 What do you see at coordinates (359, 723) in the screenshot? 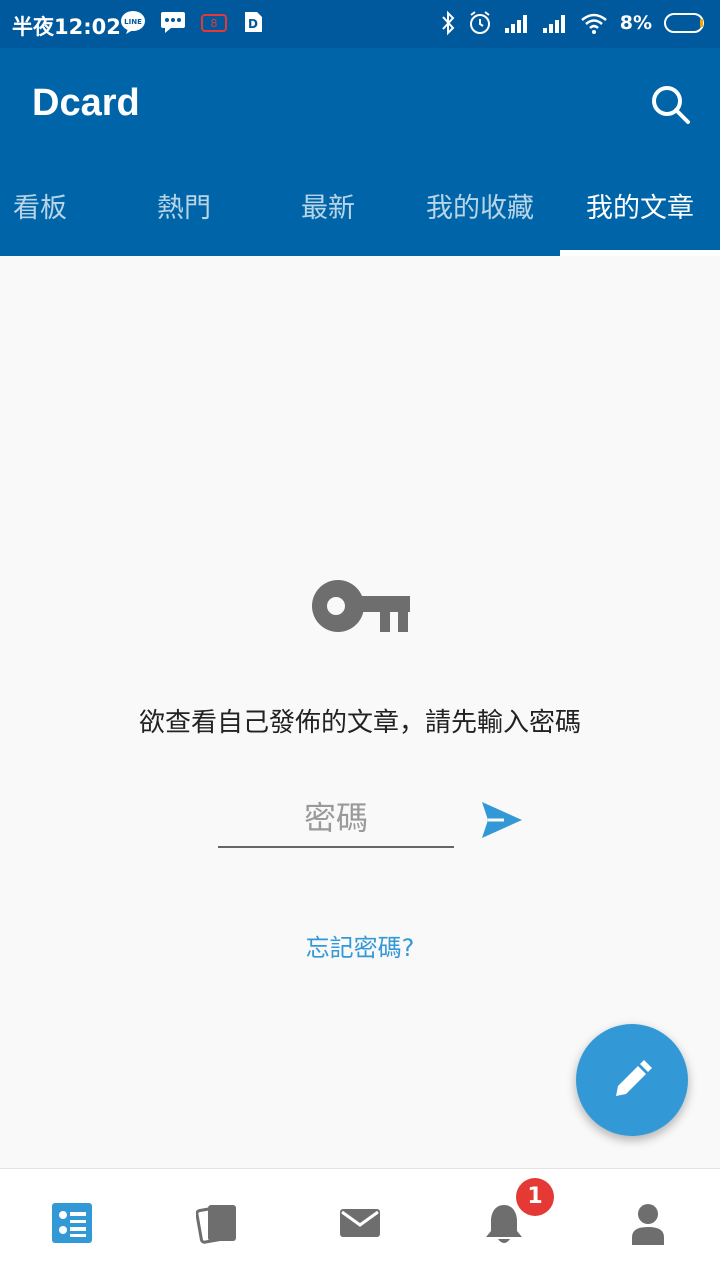
I see `password-prompt: 欲查看自己發佈的文章，請先輸入密碼` at bounding box center [359, 723].